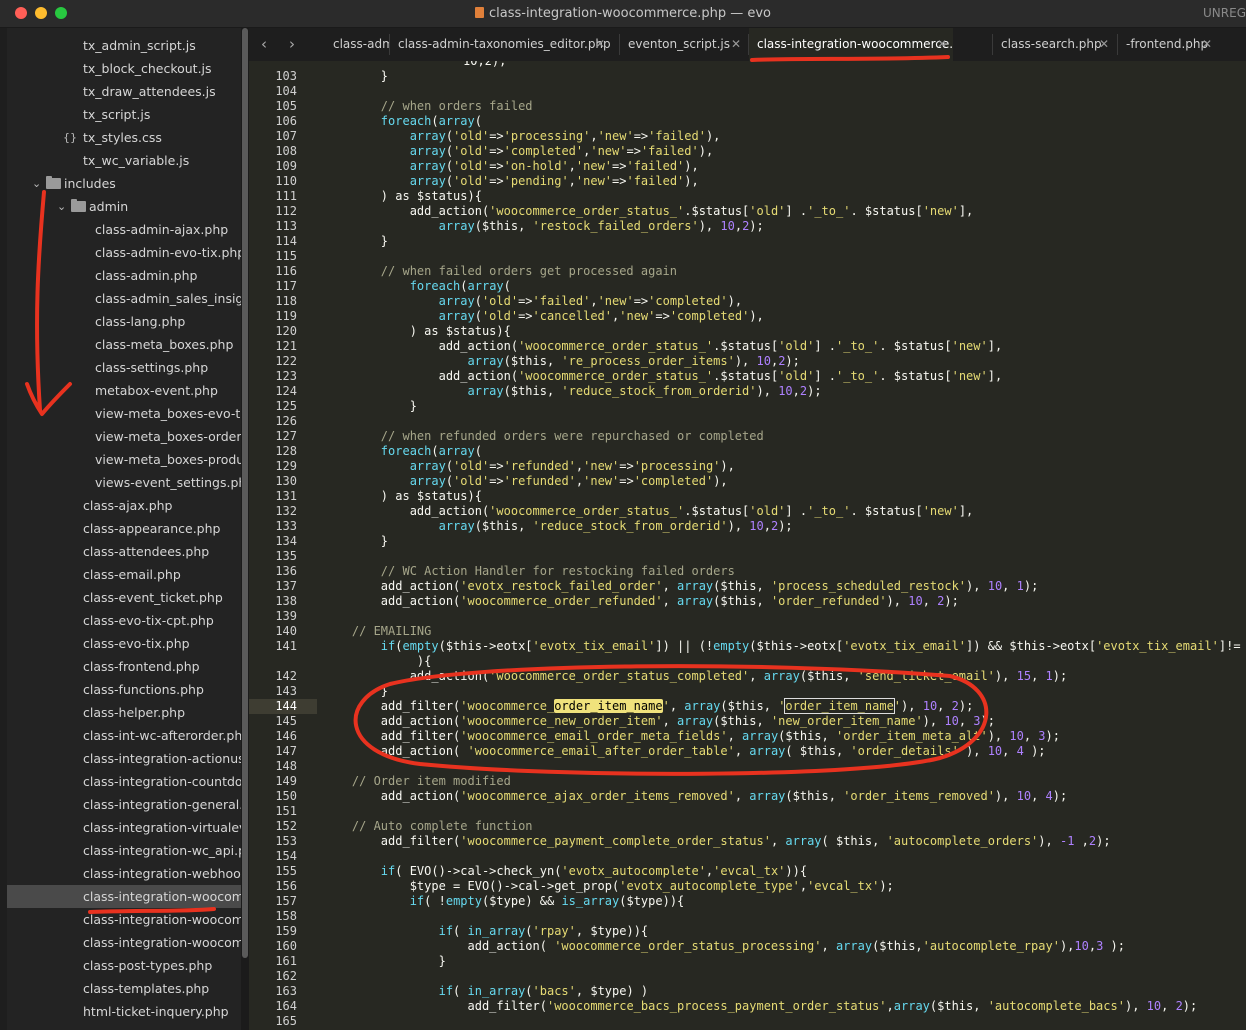  What do you see at coordinates (124, 206) in the screenshot?
I see `sidebar-folder: ⌄ admin` at bounding box center [124, 206].